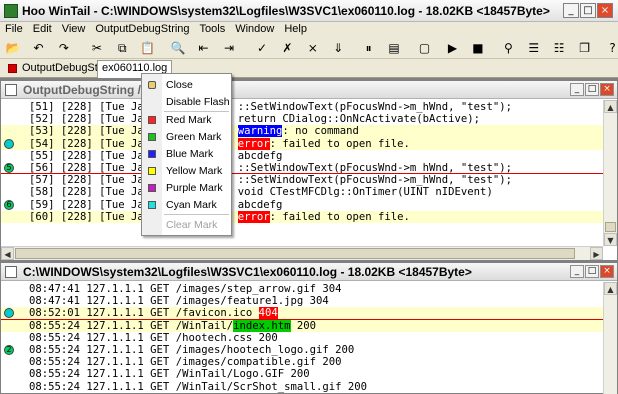 This screenshot has width=618, height=394. I want to click on copy-icon: ⧉, so click(122, 48).